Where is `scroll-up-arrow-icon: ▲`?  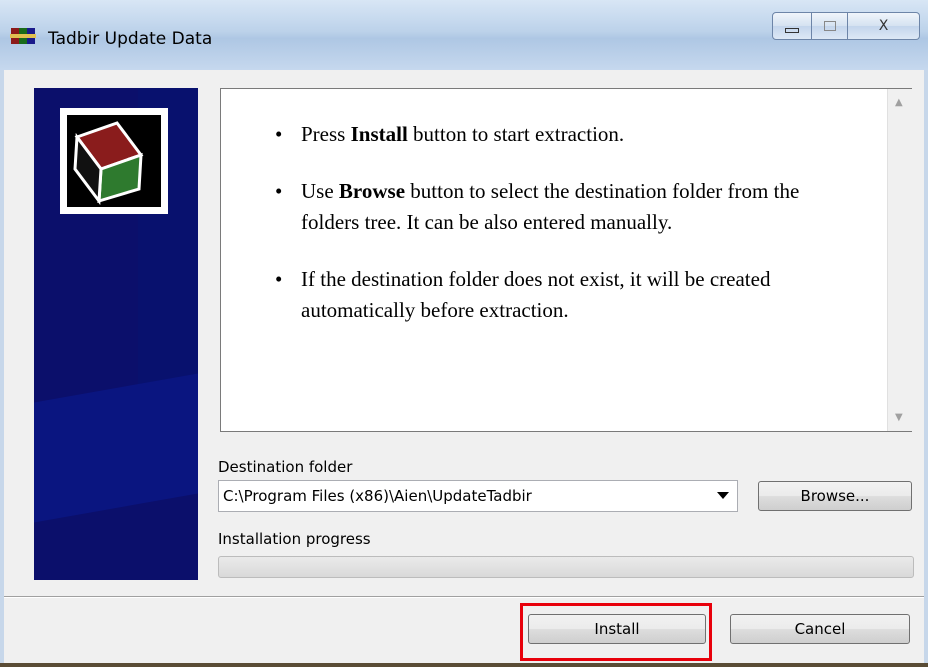 scroll-up-arrow-icon: ▲ is located at coordinates (899, 102).